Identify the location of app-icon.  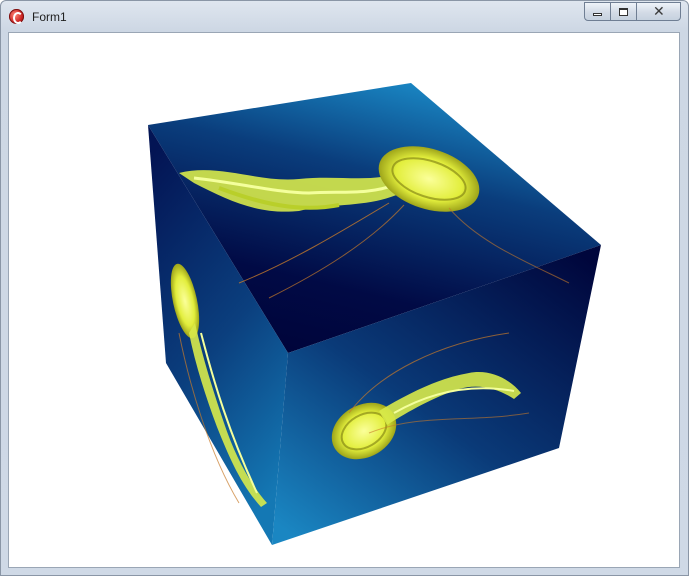
(16, 16).